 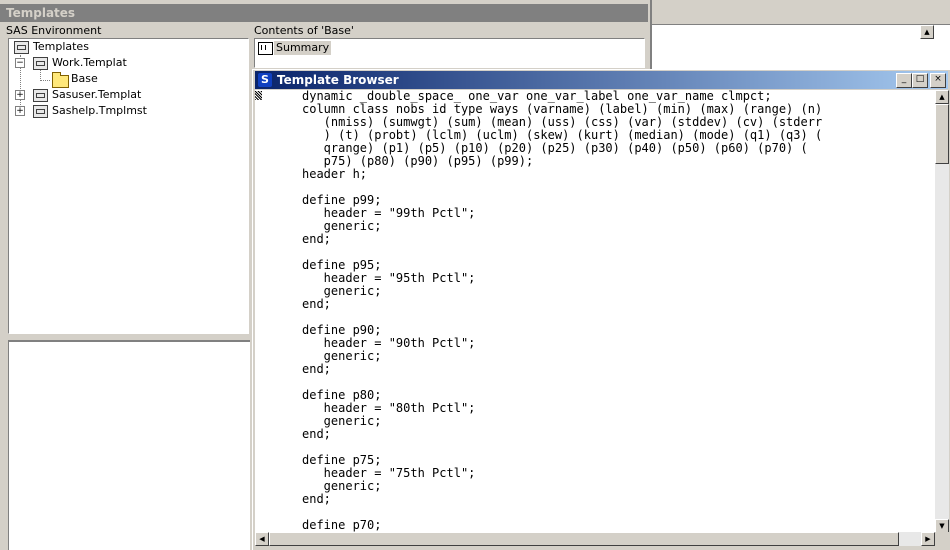 What do you see at coordinates (942, 134) in the screenshot?
I see `vertical-scroll-thumb` at bounding box center [942, 134].